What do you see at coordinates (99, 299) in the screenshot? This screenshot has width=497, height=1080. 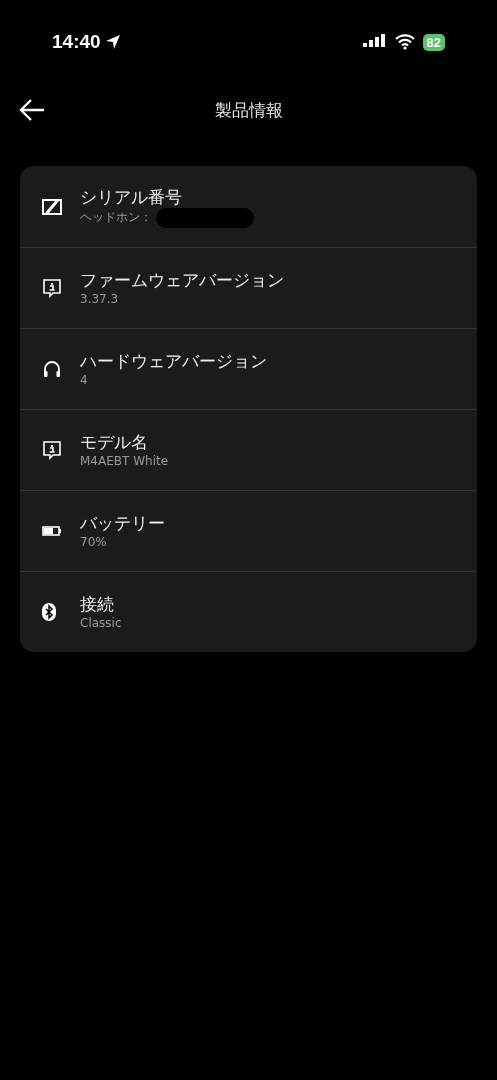 I see `item-value: 3.37.3` at bounding box center [99, 299].